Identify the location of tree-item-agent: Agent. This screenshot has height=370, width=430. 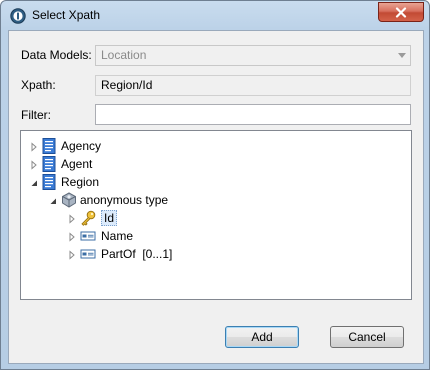
(60, 164).